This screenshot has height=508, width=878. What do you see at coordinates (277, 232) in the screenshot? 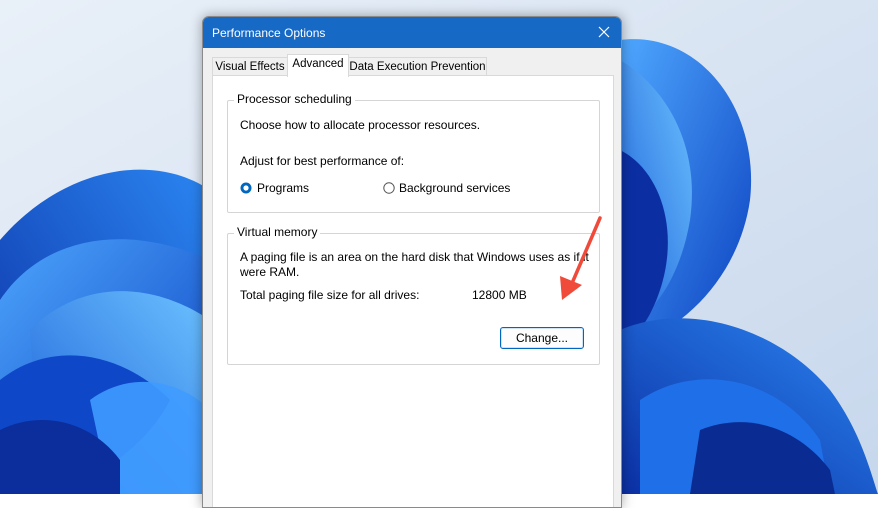
I see `group-legend: Virtual memory` at bounding box center [277, 232].